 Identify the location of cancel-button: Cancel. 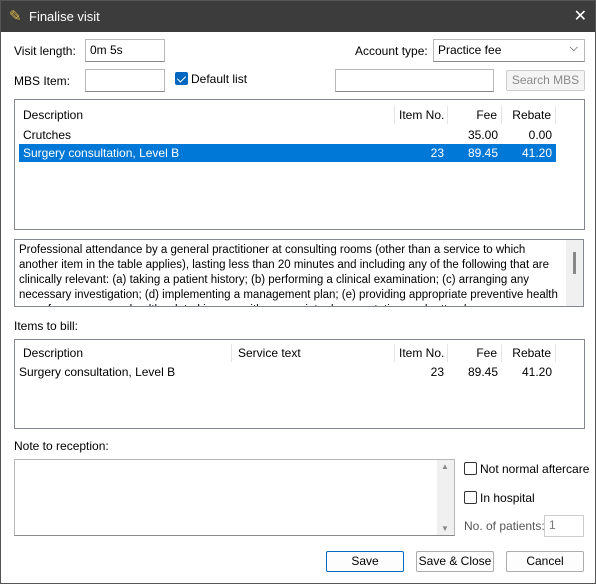
(545, 561).